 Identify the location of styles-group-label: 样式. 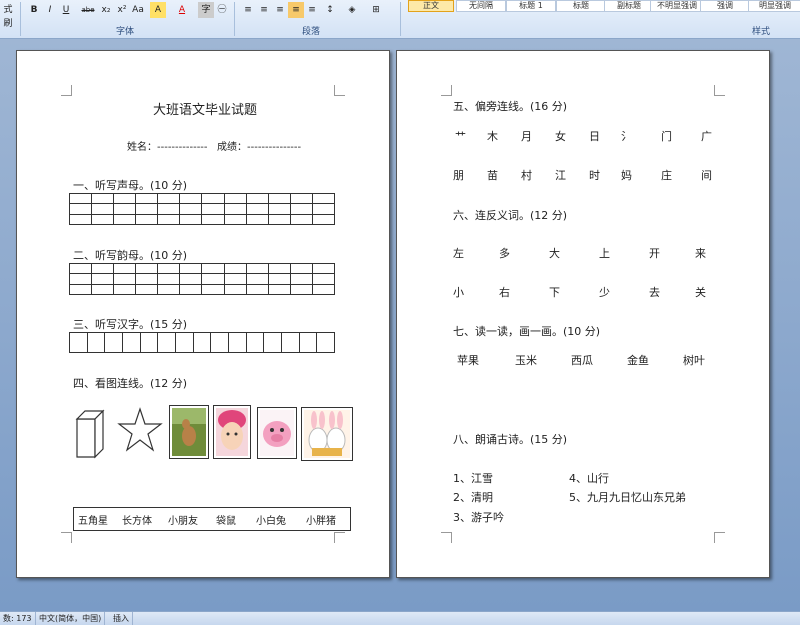
(761, 32).